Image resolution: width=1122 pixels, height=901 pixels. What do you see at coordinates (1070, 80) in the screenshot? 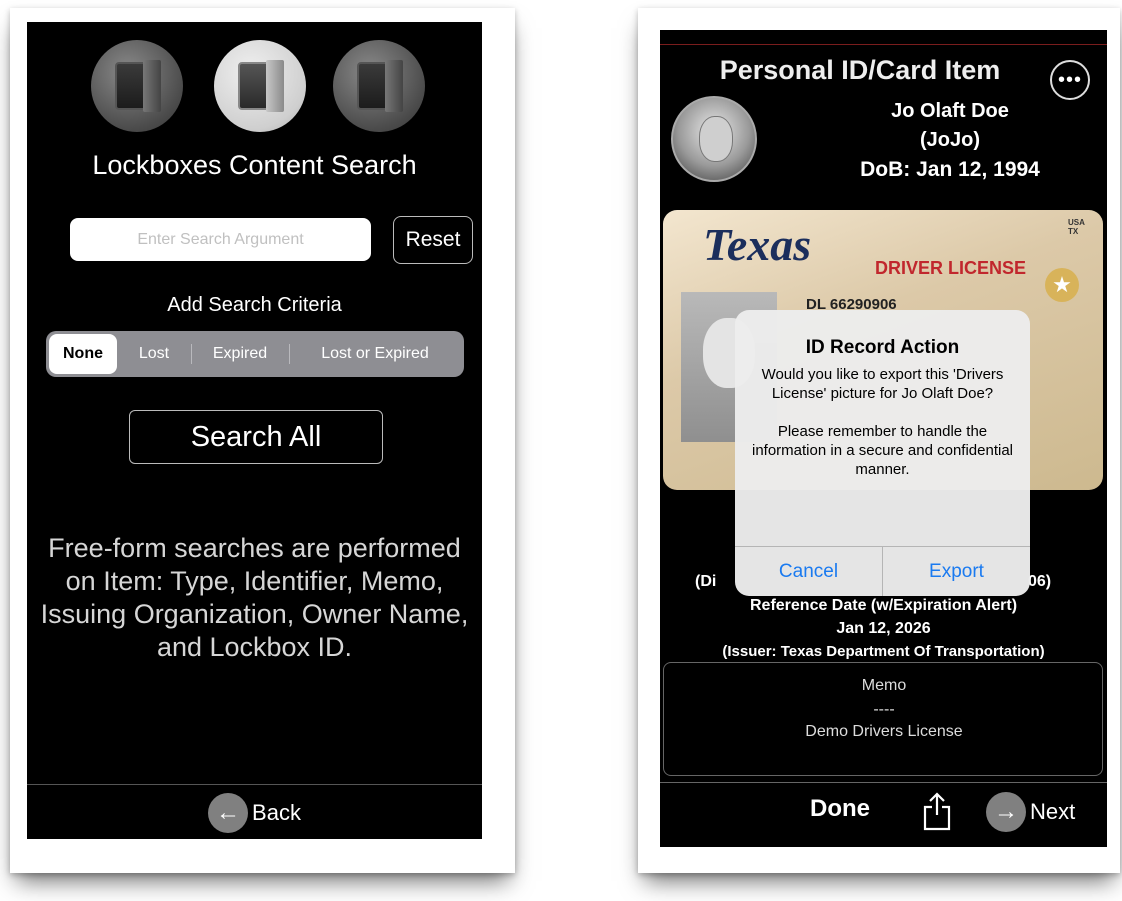
I see `more-options-icon: •••` at bounding box center [1070, 80].